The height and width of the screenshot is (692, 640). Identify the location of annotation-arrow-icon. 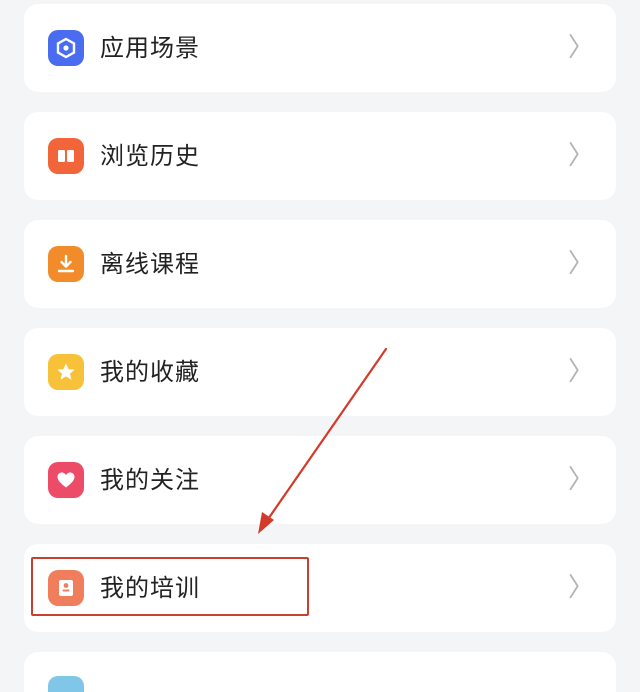
(323, 440).